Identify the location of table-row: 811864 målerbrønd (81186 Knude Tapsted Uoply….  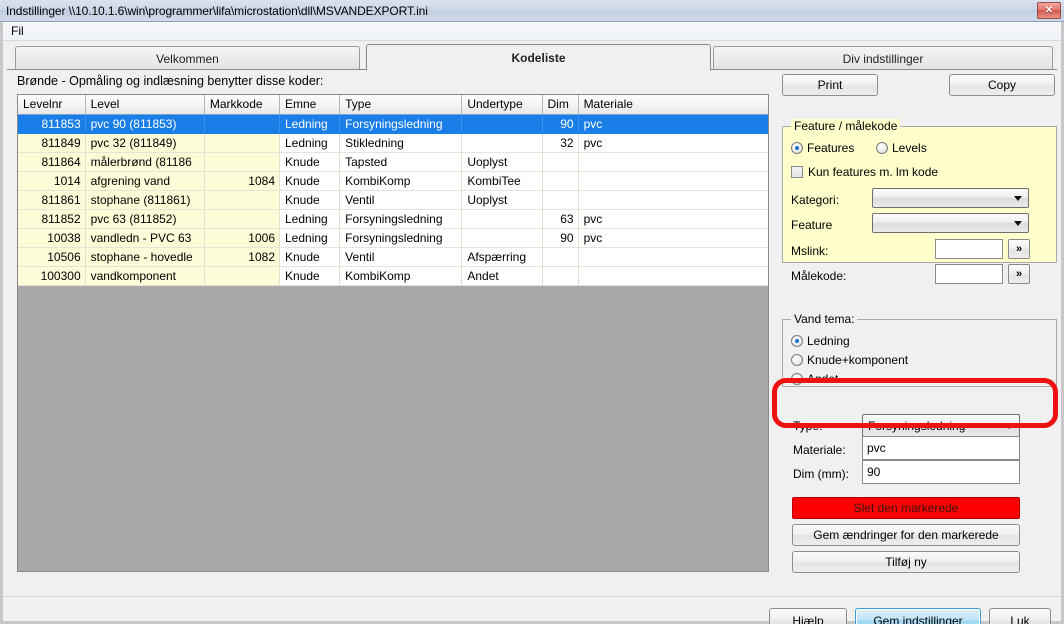
(393, 162).